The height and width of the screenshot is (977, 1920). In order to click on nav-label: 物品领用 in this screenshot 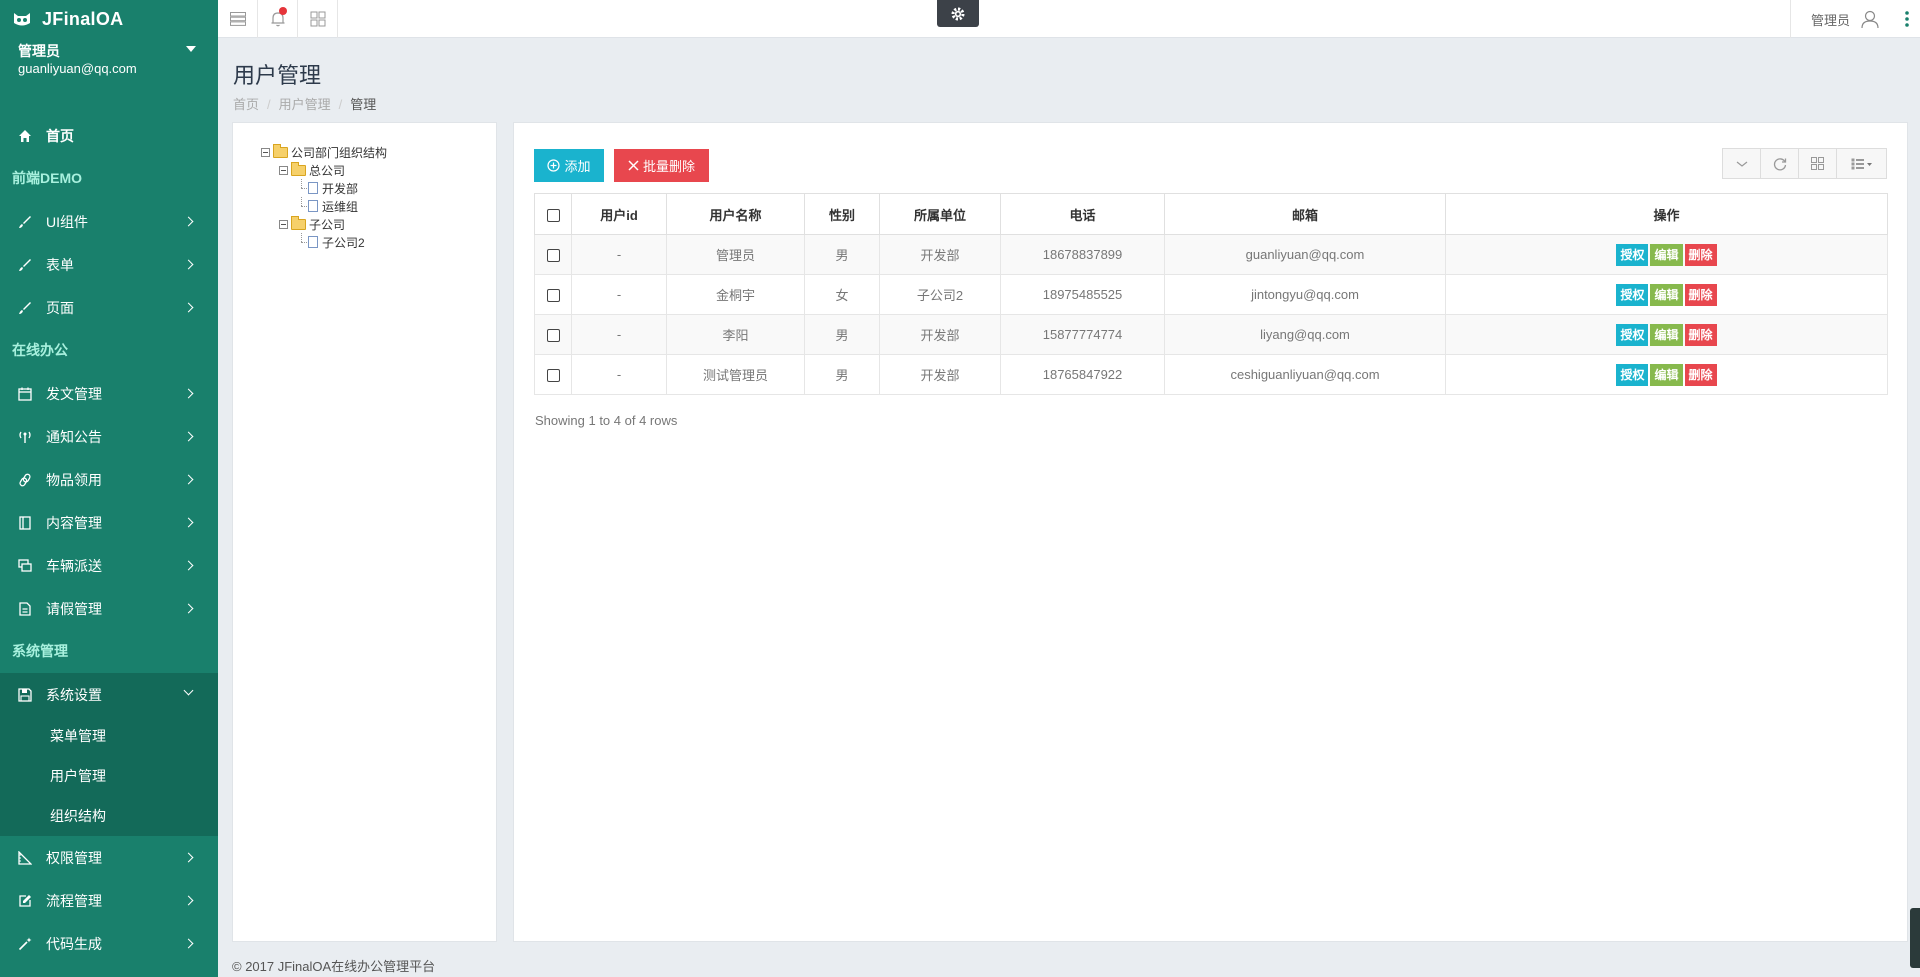, I will do `click(74, 479)`.